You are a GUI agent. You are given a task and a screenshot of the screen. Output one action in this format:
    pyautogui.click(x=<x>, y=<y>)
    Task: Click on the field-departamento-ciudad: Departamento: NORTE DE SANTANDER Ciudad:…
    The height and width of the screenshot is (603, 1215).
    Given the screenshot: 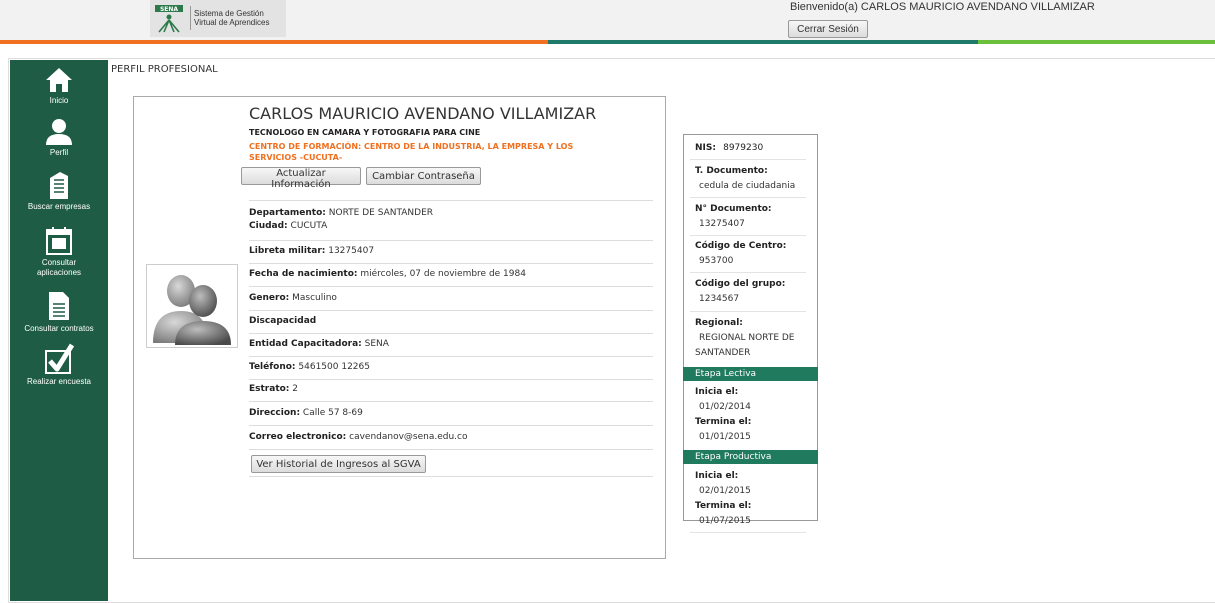 What is the action you would take?
    pyautogui.click(x=451, y=224)
    